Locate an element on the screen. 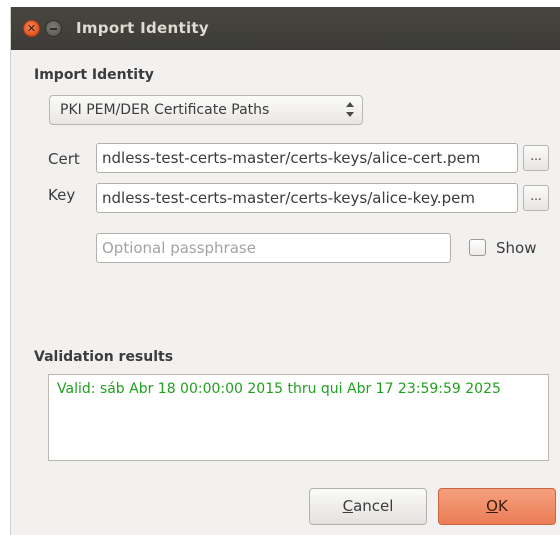 The image size is (560, 535). close-icon: ✕ is located at coordinates (31, 28).